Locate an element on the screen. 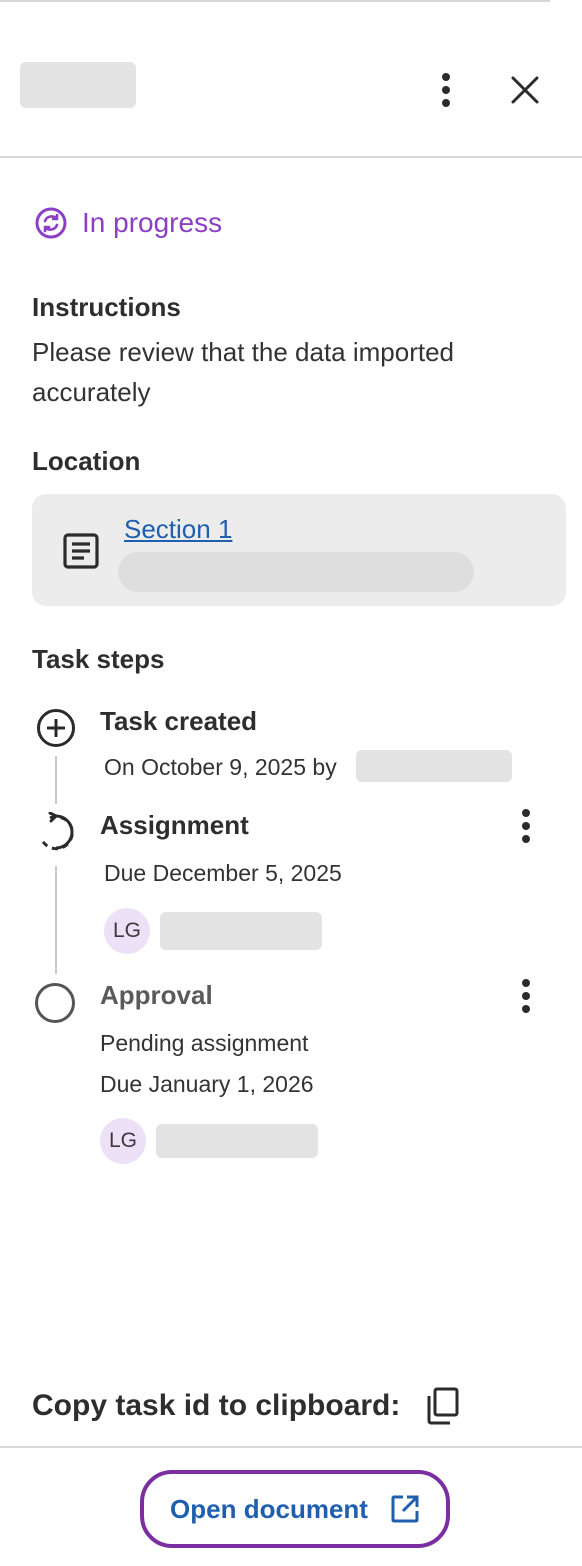  instructions-heading: Instructions is located at coordinates (106, 307).